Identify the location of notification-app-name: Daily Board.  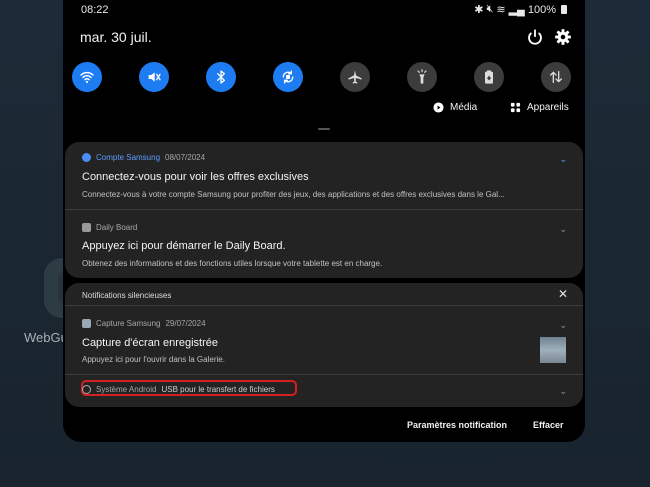
(117, 227).